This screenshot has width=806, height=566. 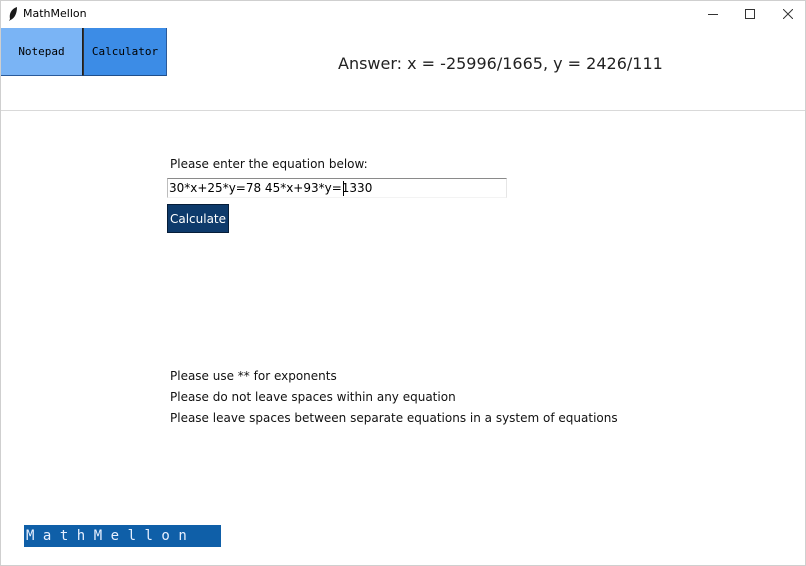 What do you see at coordinates (55, 13) in the screenshot?
I see `window-title: MathMellon` at bounding box center [55, 13].